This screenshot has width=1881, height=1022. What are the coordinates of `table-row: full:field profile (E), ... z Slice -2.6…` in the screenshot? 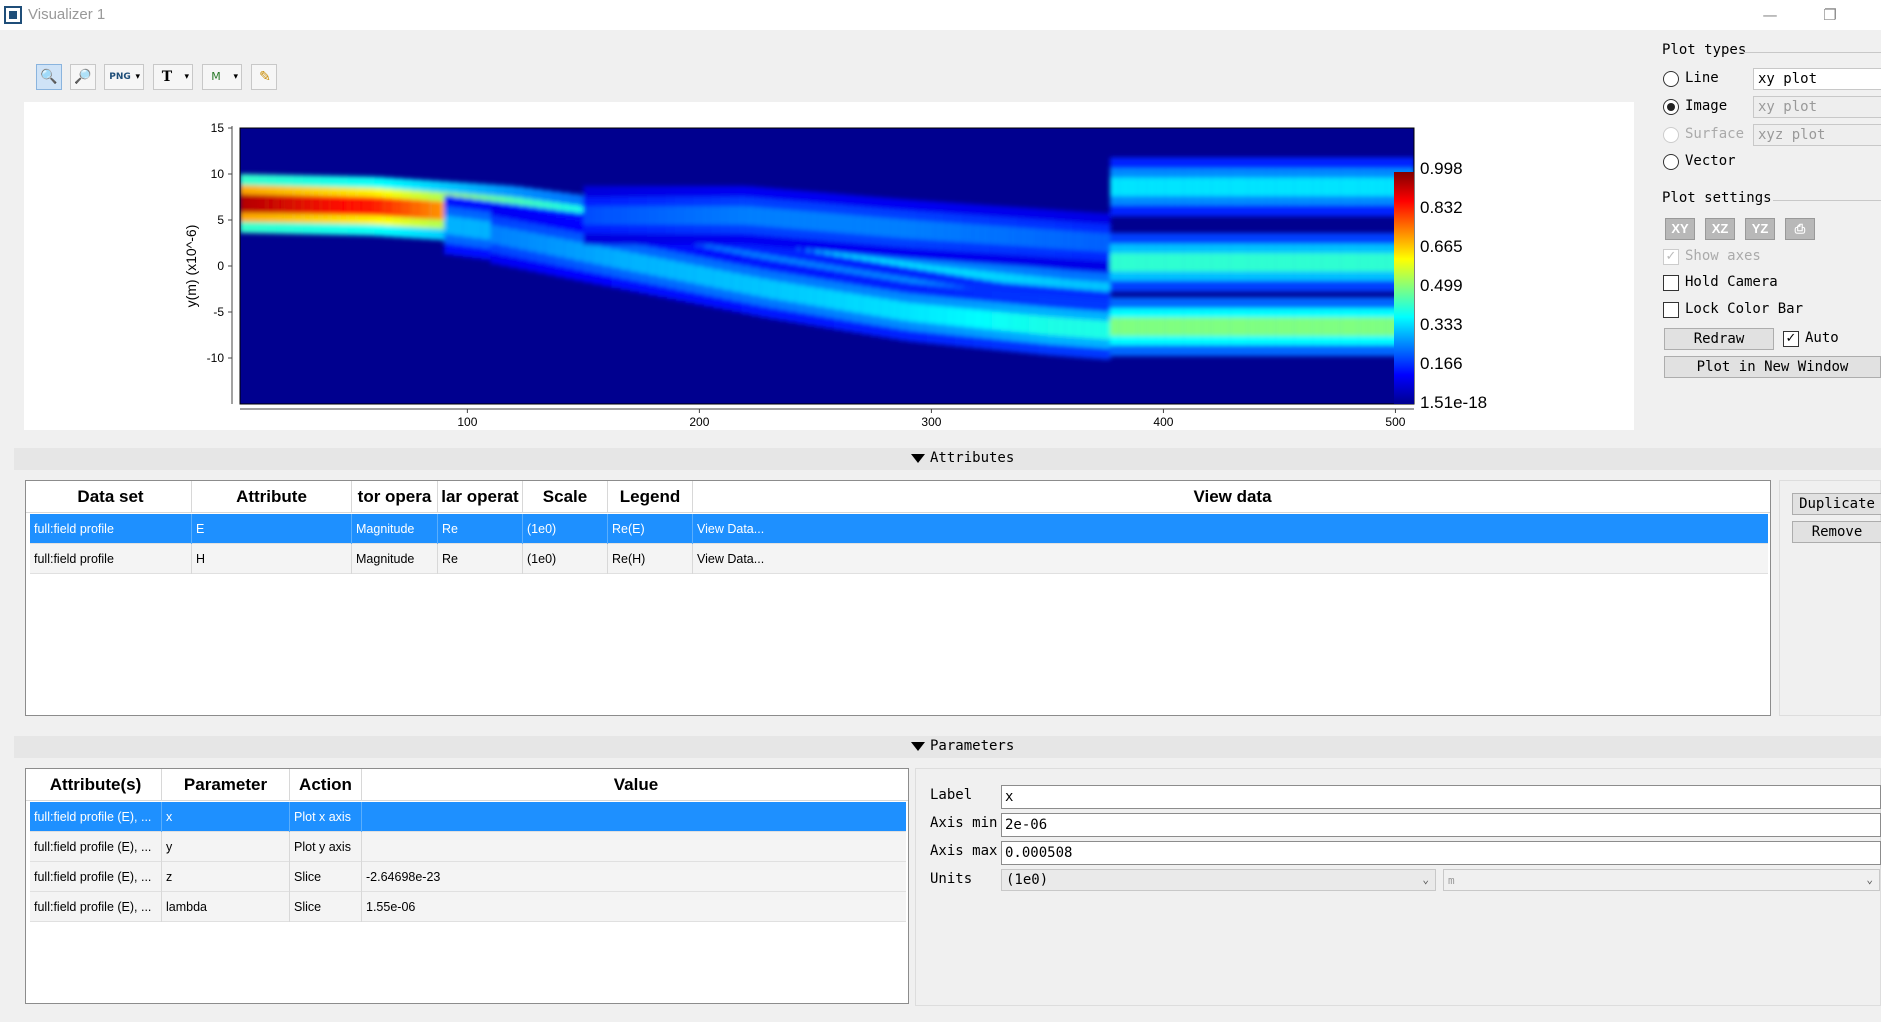 It's located at (468, 877).